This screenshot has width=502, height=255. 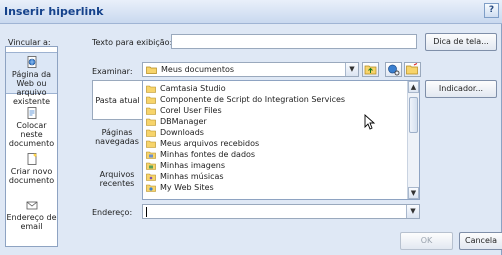 I want to click on file-name: My Web Sites, so click(x=187, y=187).